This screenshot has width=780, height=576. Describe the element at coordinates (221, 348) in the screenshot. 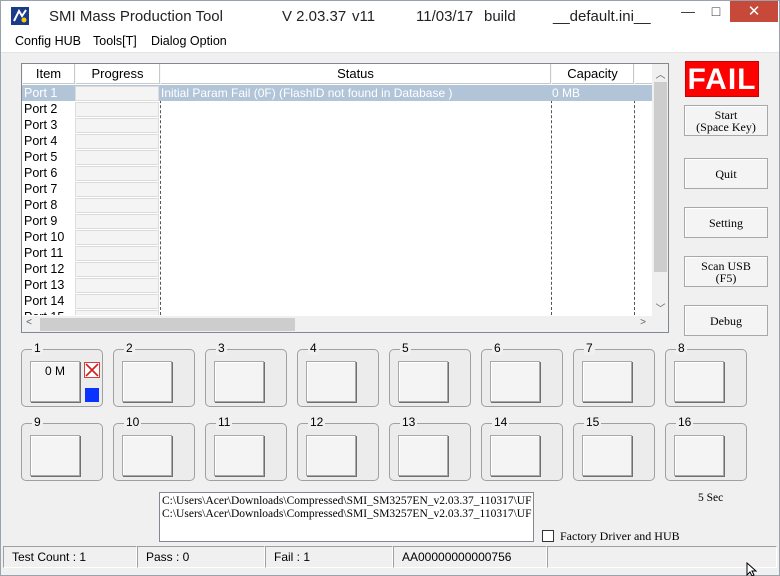

I see `port-number: 3` at that location.